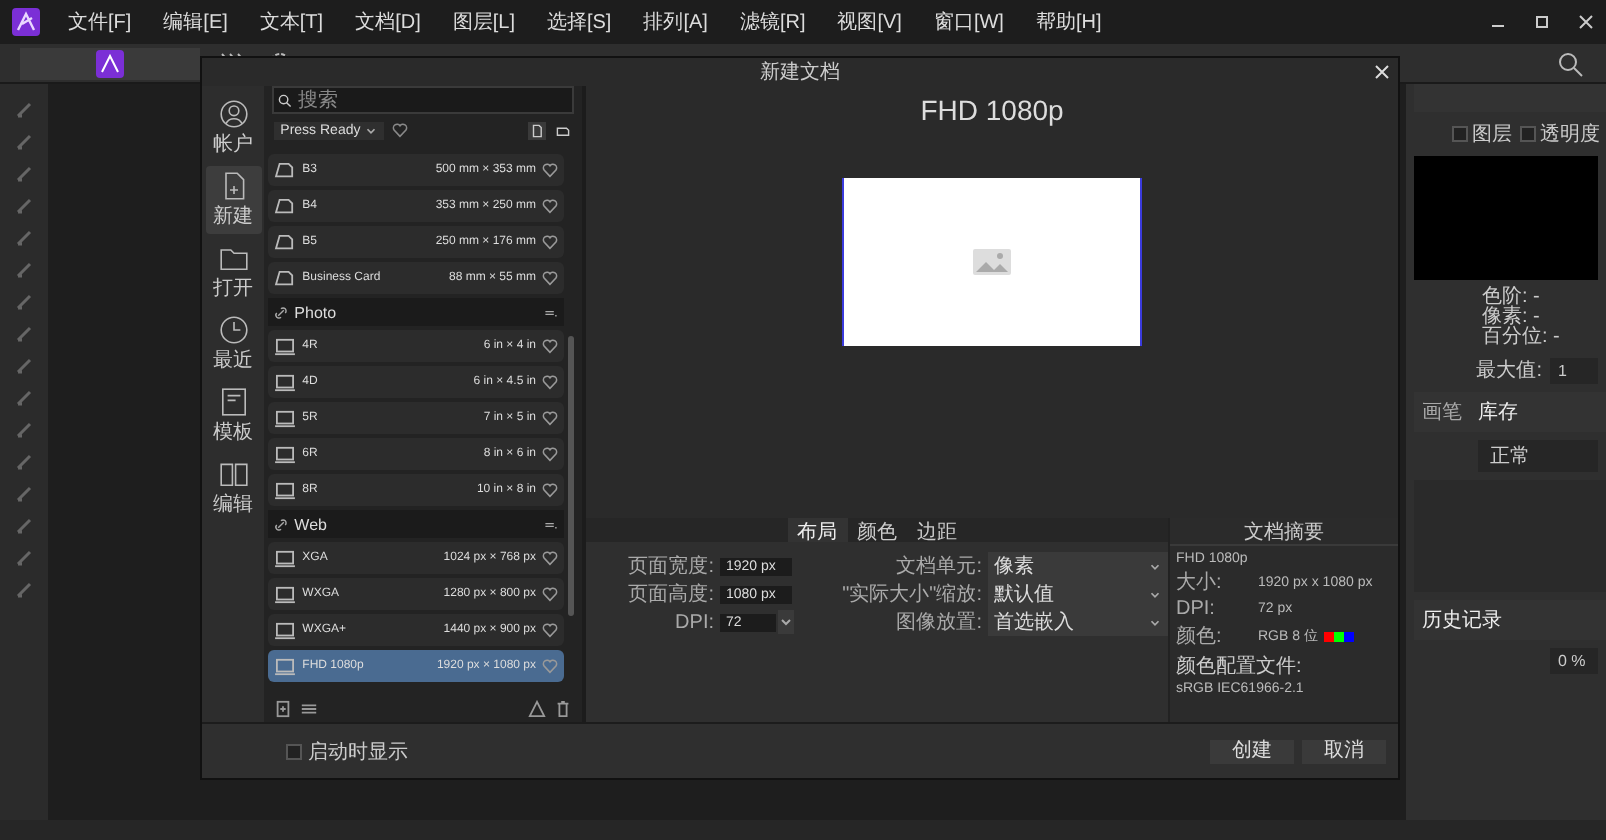  I want to click on opacity-field: 0 %, so click(1574, 661).